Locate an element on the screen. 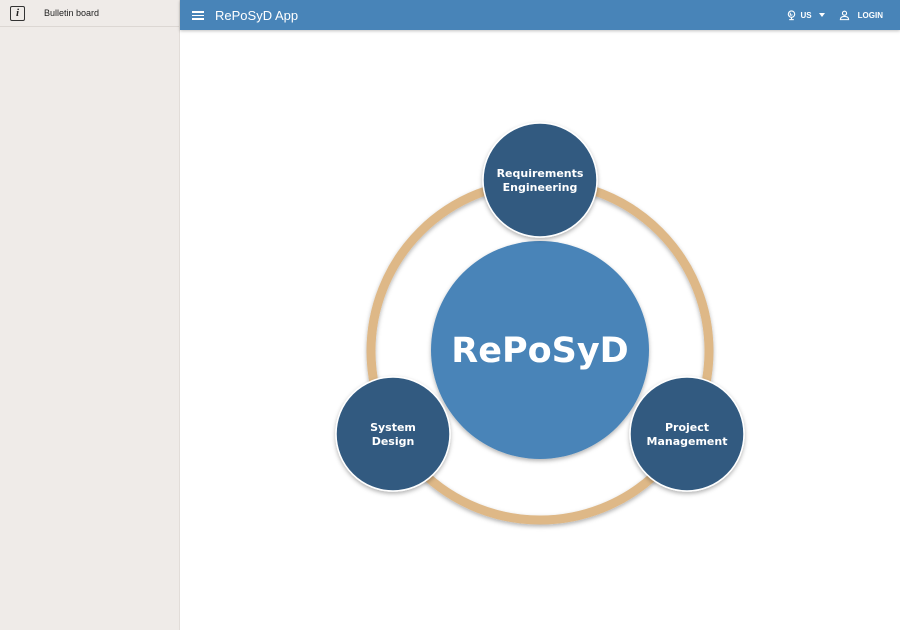  center-label: RePoSyD is located at coordinates (539, 351).